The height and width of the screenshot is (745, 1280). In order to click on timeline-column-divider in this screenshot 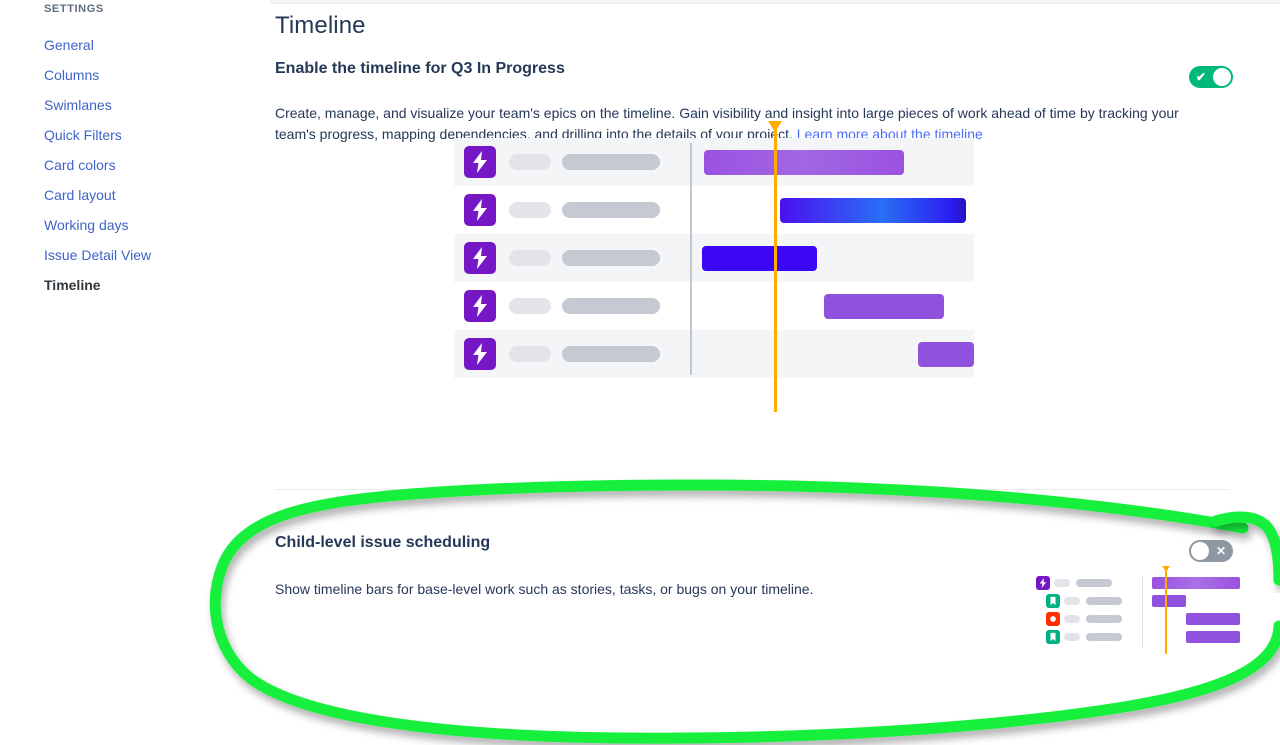, I will do `click(691, 259)`.